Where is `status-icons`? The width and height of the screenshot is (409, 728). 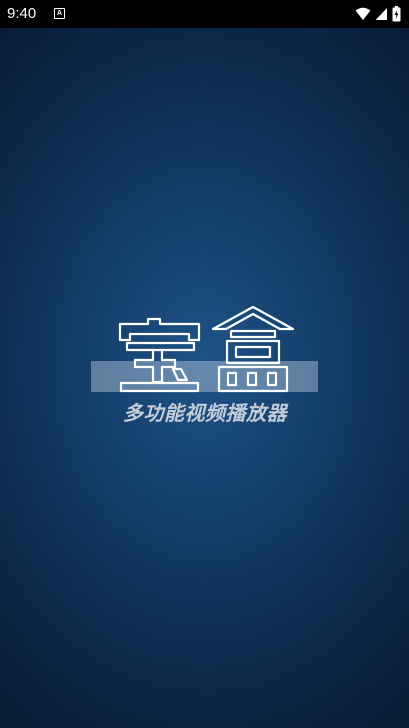 status-icons is located at coordinates (378, 14).